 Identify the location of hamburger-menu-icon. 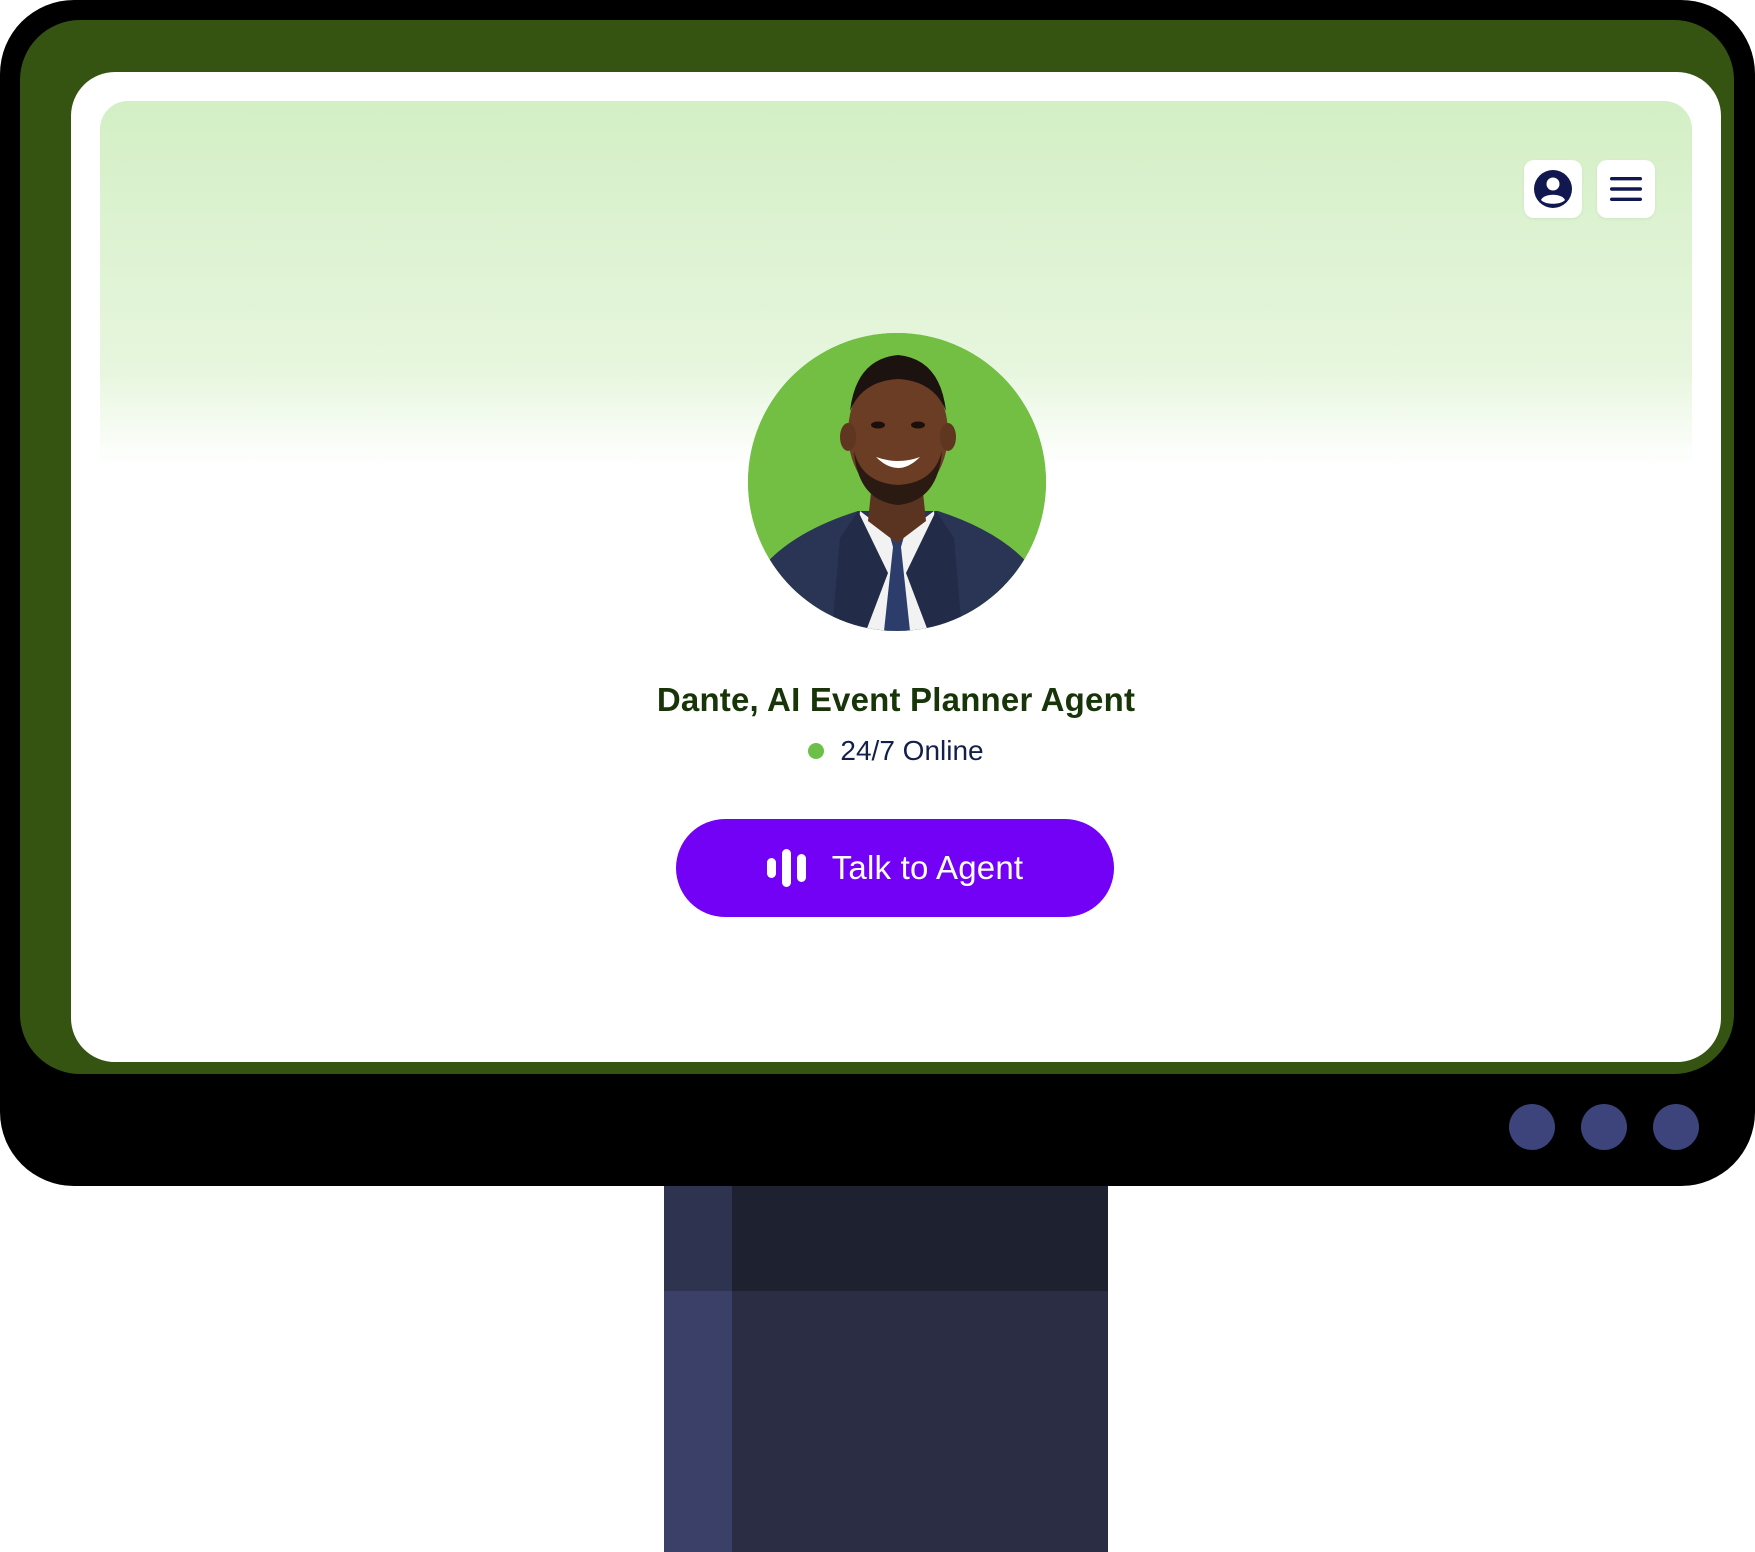
(1626, 189).